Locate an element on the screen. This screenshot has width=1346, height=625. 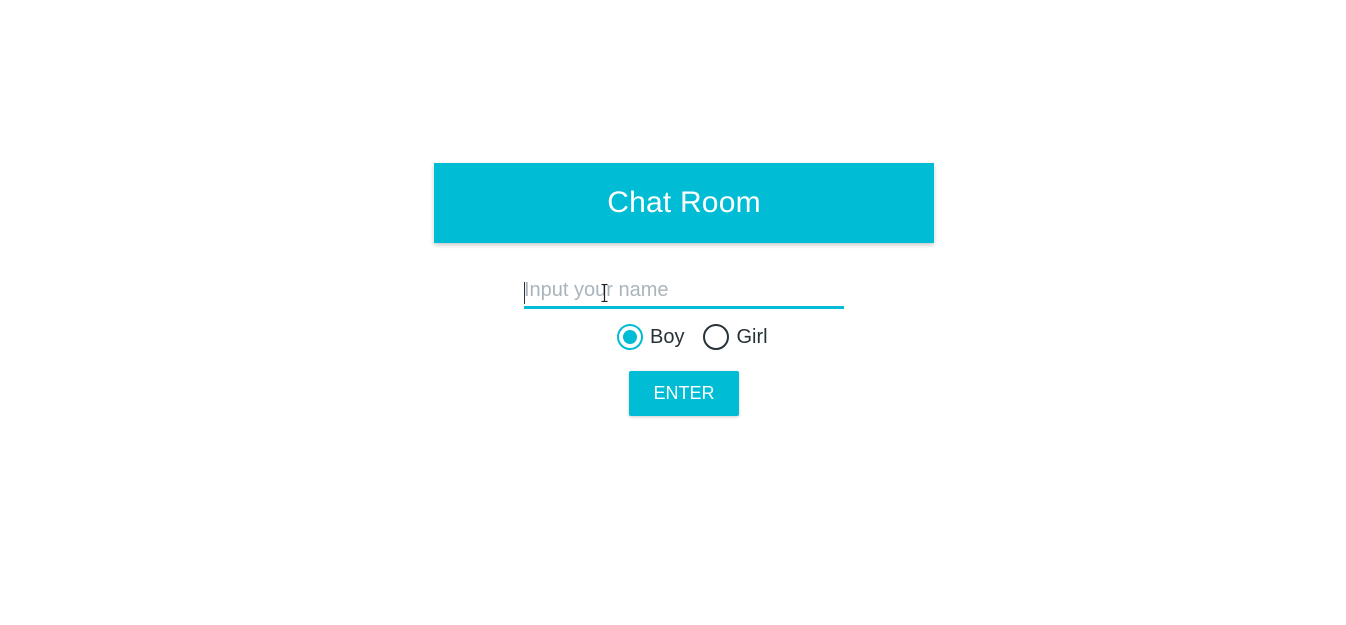
enter-button: ENTER is located at coordinates (684, 393).